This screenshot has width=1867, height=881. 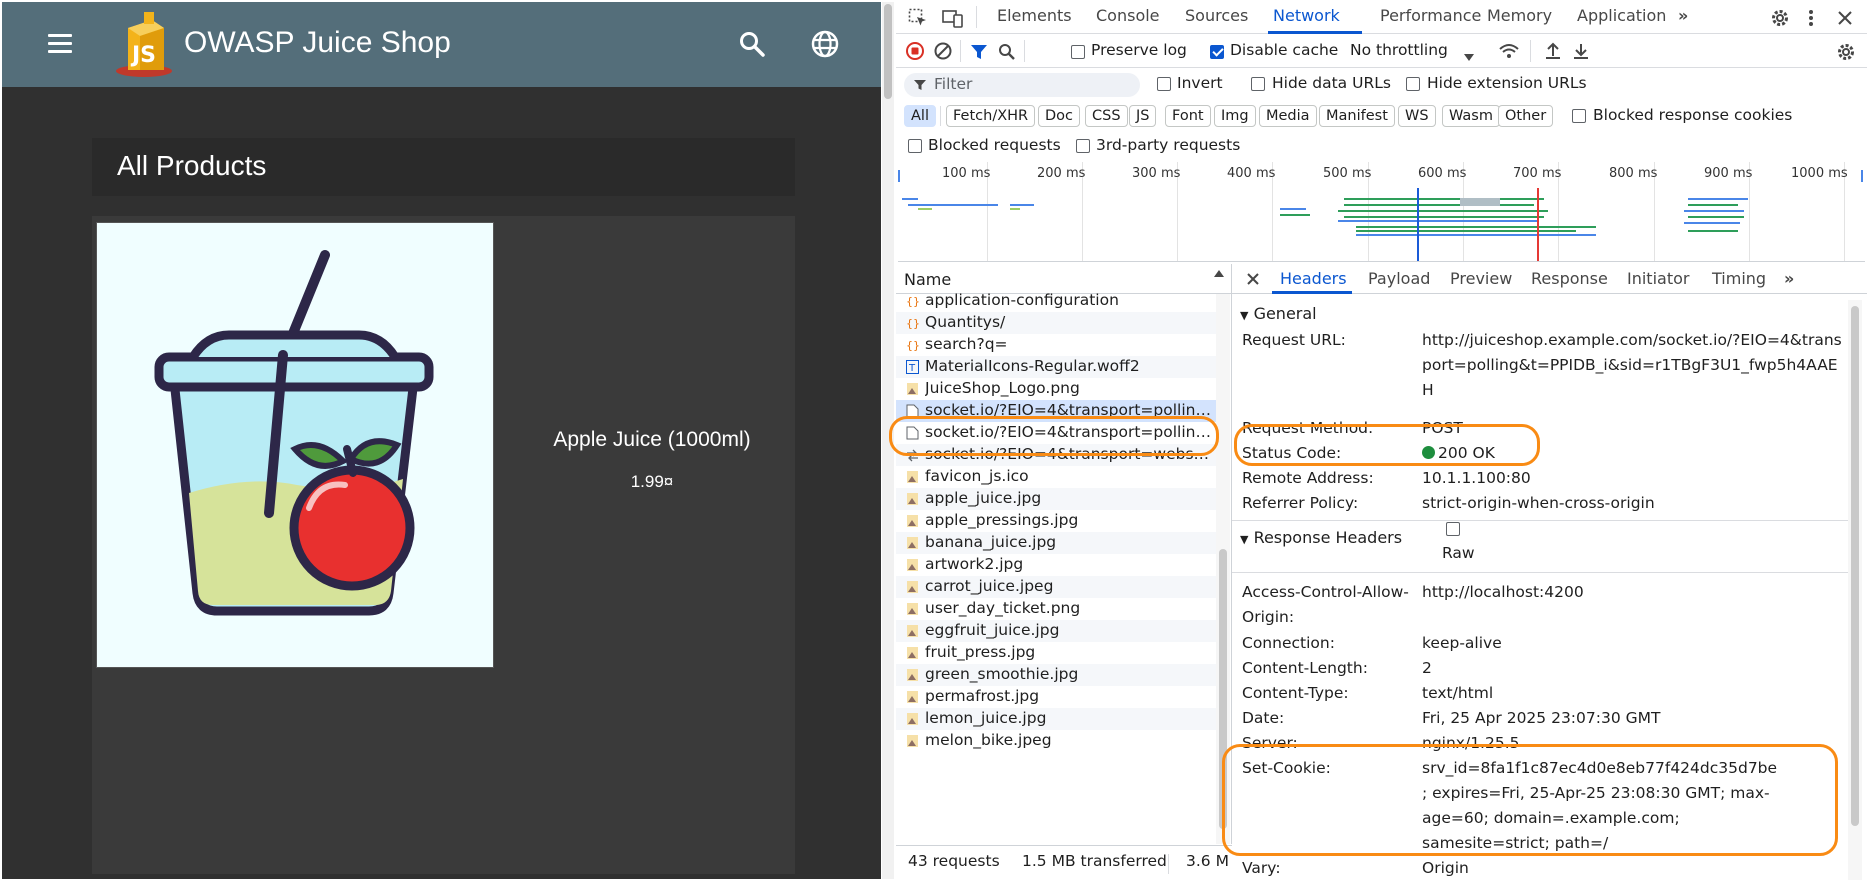 What do you see at coordinates (943, 51) in the screenshot?
I see `clear-icon` at bounding box center [943, 51].